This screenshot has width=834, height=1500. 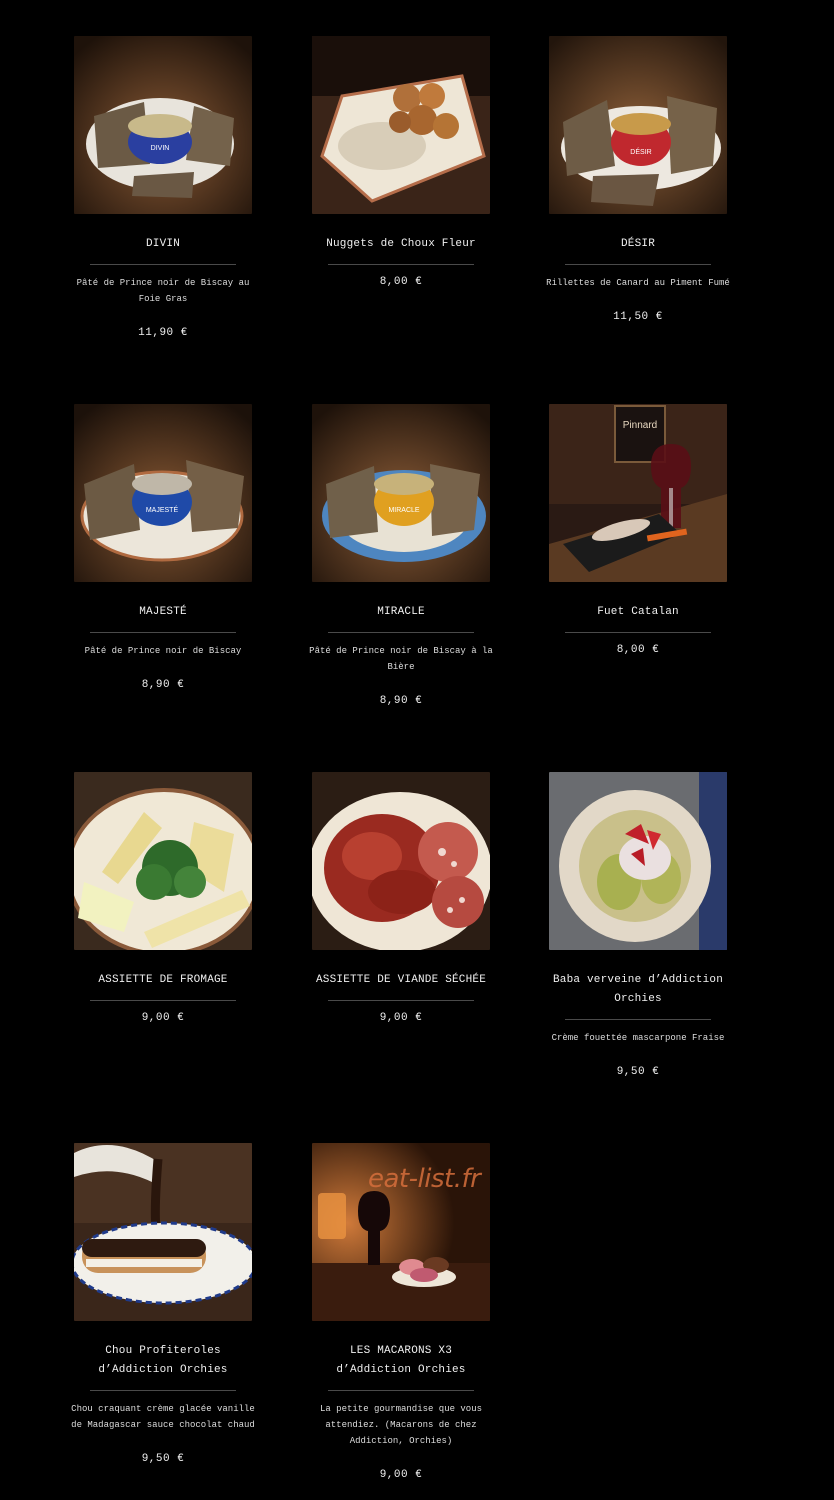 I want to click on menu-card-nuggets: Nuggets de Choux Fleur 8,00 €, so click(x=401, y=162).